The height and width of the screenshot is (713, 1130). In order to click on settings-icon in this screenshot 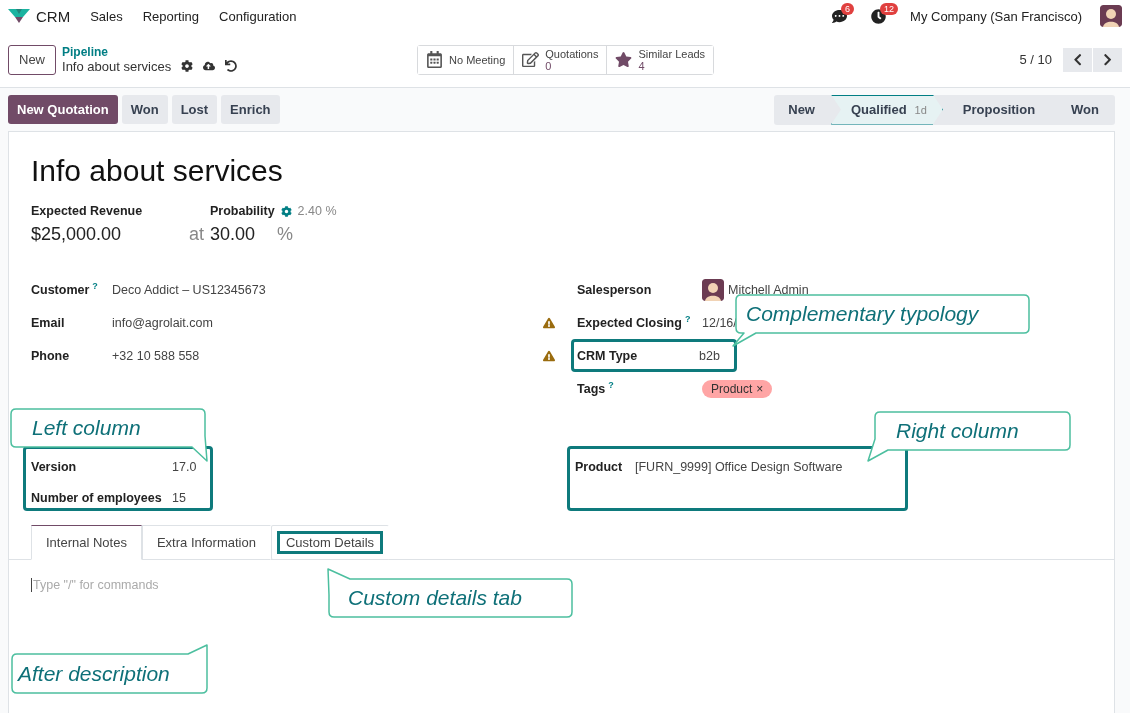, I will do `click(187, 66)`.